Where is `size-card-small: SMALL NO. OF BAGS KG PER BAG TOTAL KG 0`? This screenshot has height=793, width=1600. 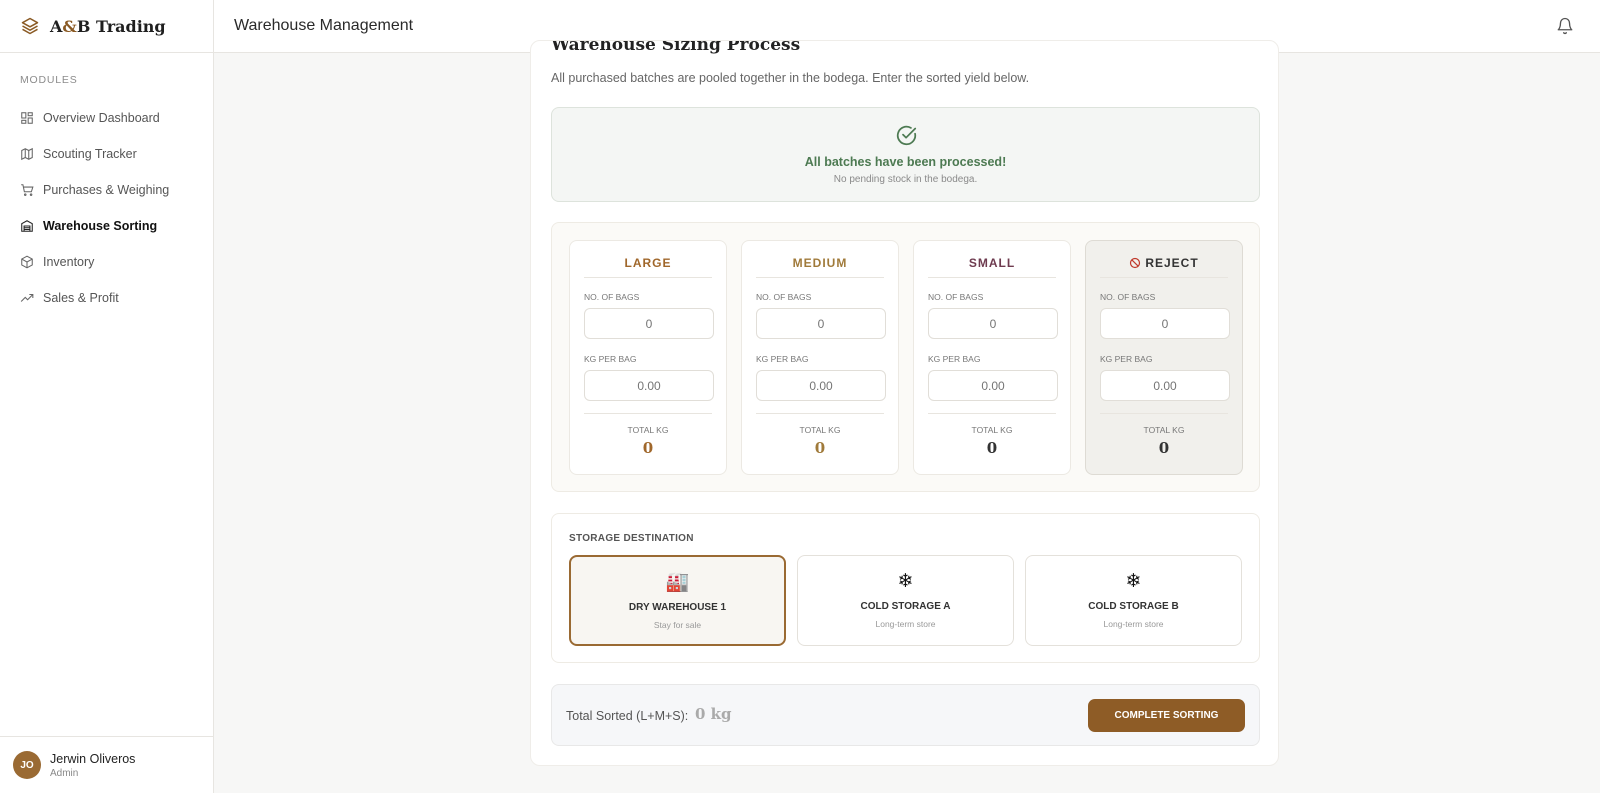 size-card-small: SMALL NO. OF BAGS KG PER BAG TOTAL KG 0 is located at coordinates (992, 357).